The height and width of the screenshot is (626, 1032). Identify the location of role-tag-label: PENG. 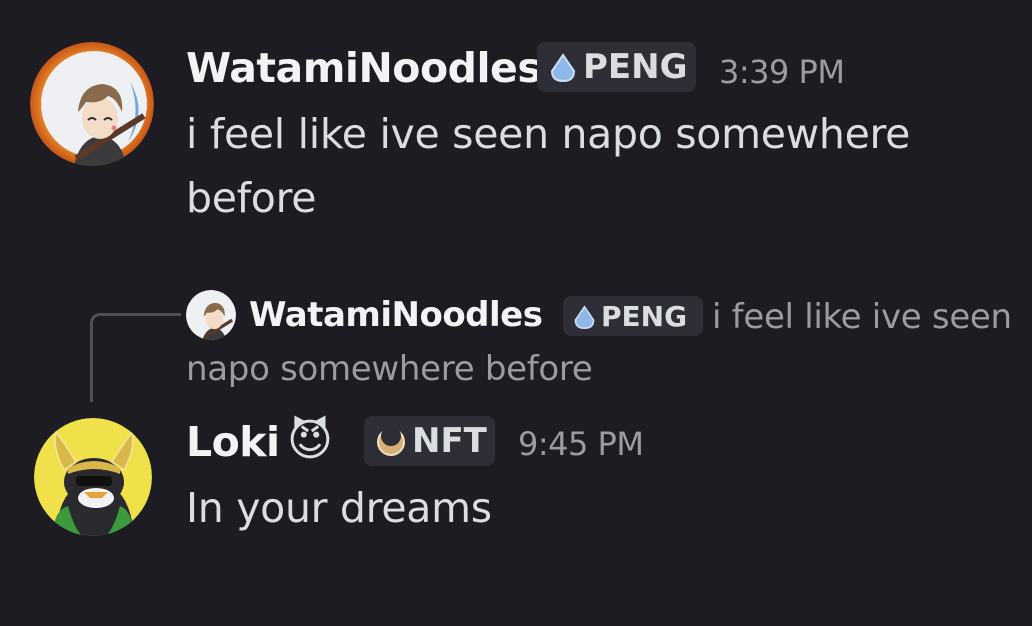
(635, 67).